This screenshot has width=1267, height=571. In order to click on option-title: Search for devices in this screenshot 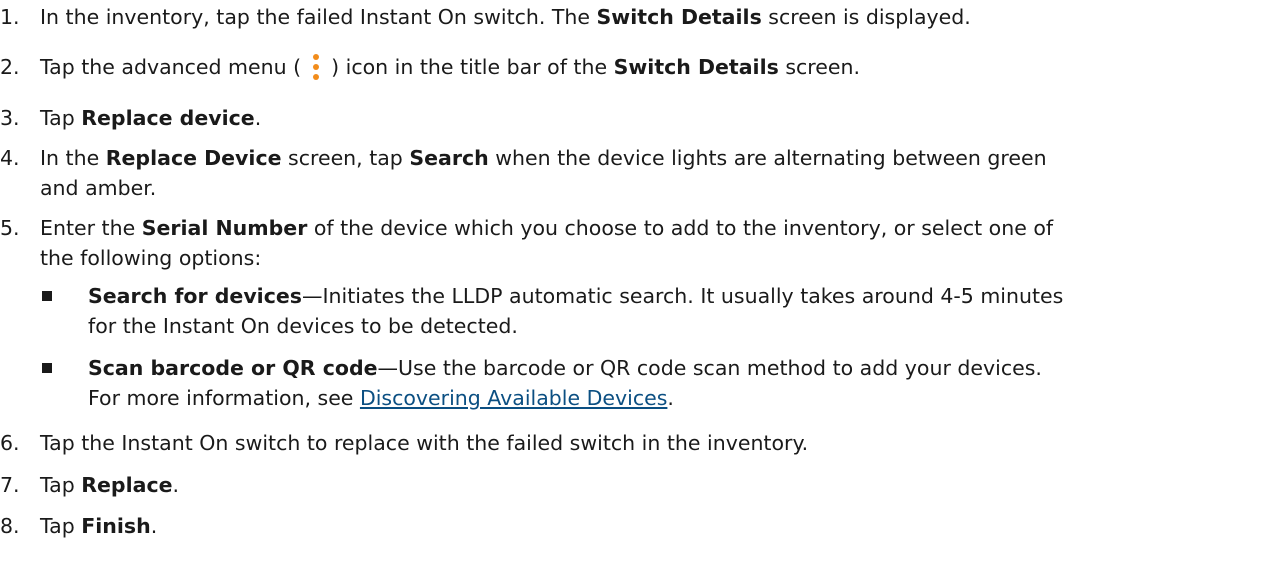, I will do `click(195, 296)`.